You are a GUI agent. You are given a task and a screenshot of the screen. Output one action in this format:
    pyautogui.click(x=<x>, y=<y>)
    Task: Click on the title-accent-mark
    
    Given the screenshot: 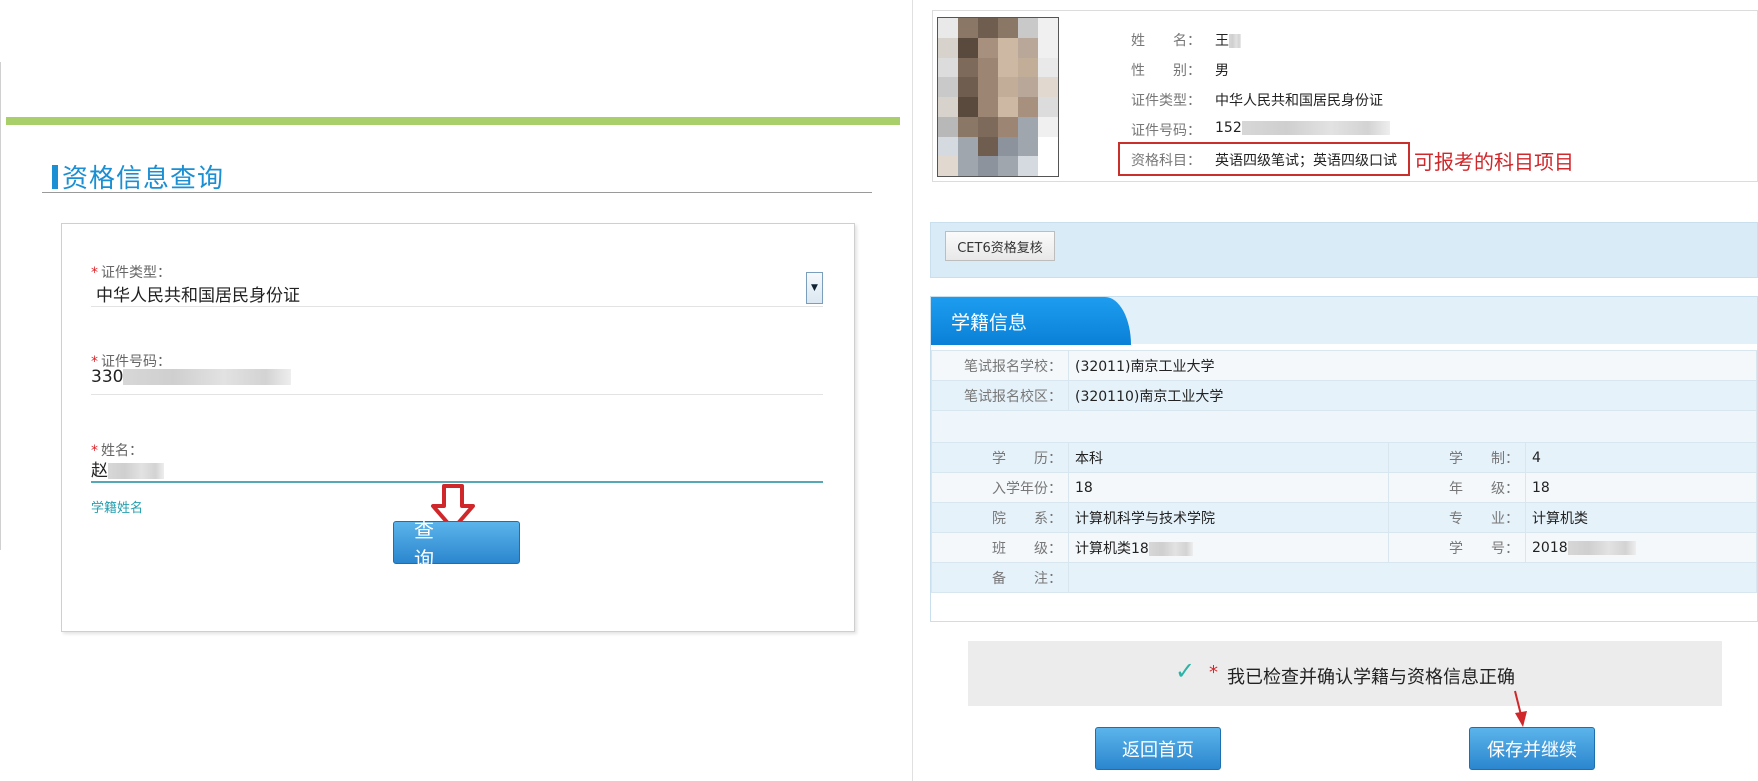 What is the action you would take?
    pyautogui.click(x=55, y=176)
    